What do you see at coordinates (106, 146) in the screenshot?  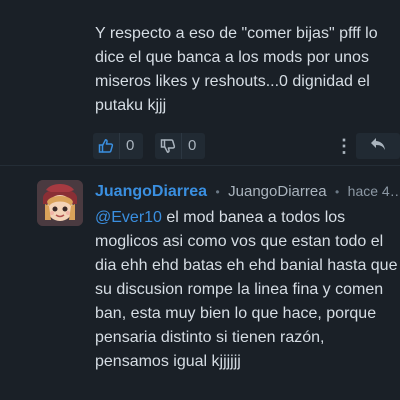 I see `thumbs-up-icon` at bounding box center [106, 146].